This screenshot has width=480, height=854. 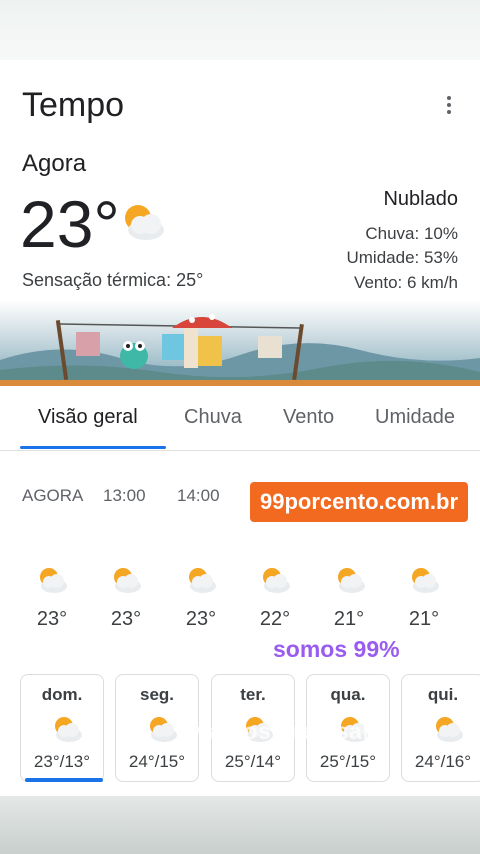 What do you see at coordinates (88, 417) in the screenshot?
I see `tab-overview: Visão geral` at bounding box center [88, 417].